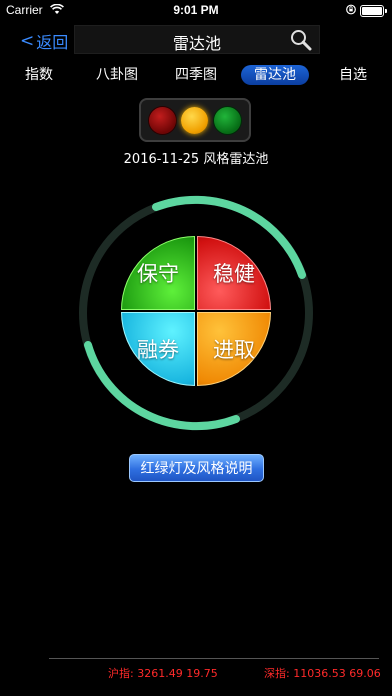  I want to click on tab-seasons: 四季图, so click(196, 75).